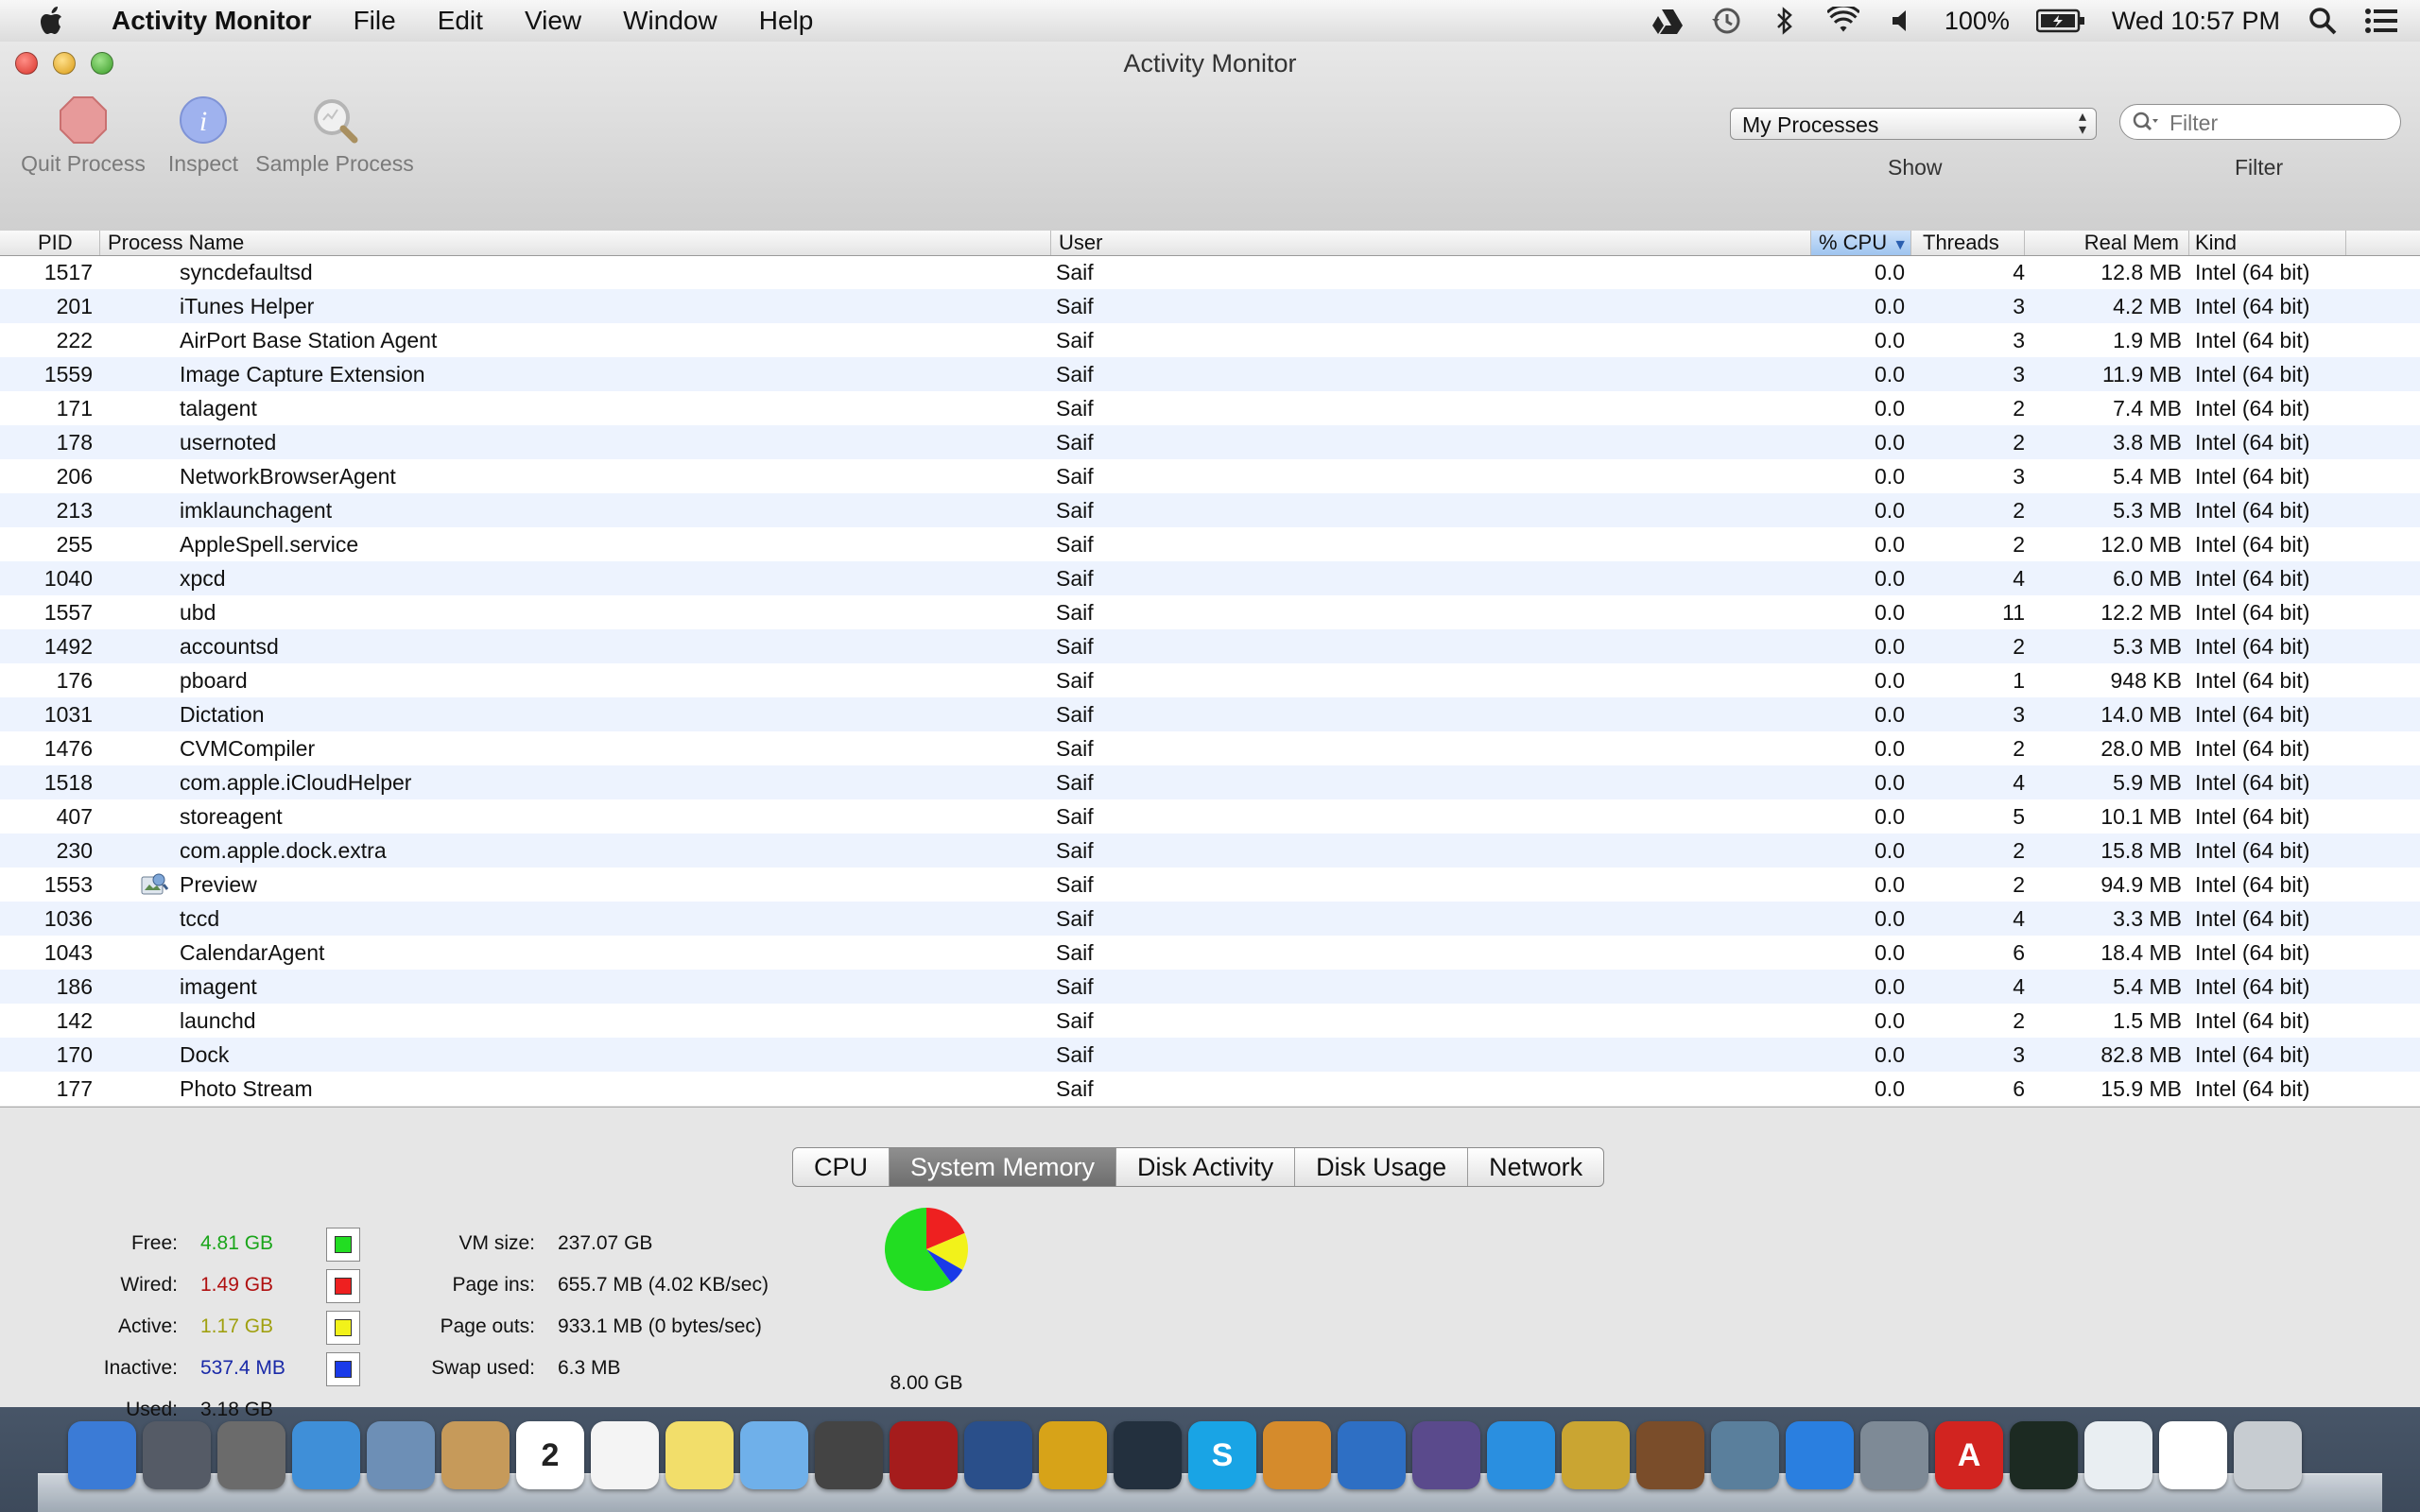  I want to click on google-drive-icon, so click(1667, 21).